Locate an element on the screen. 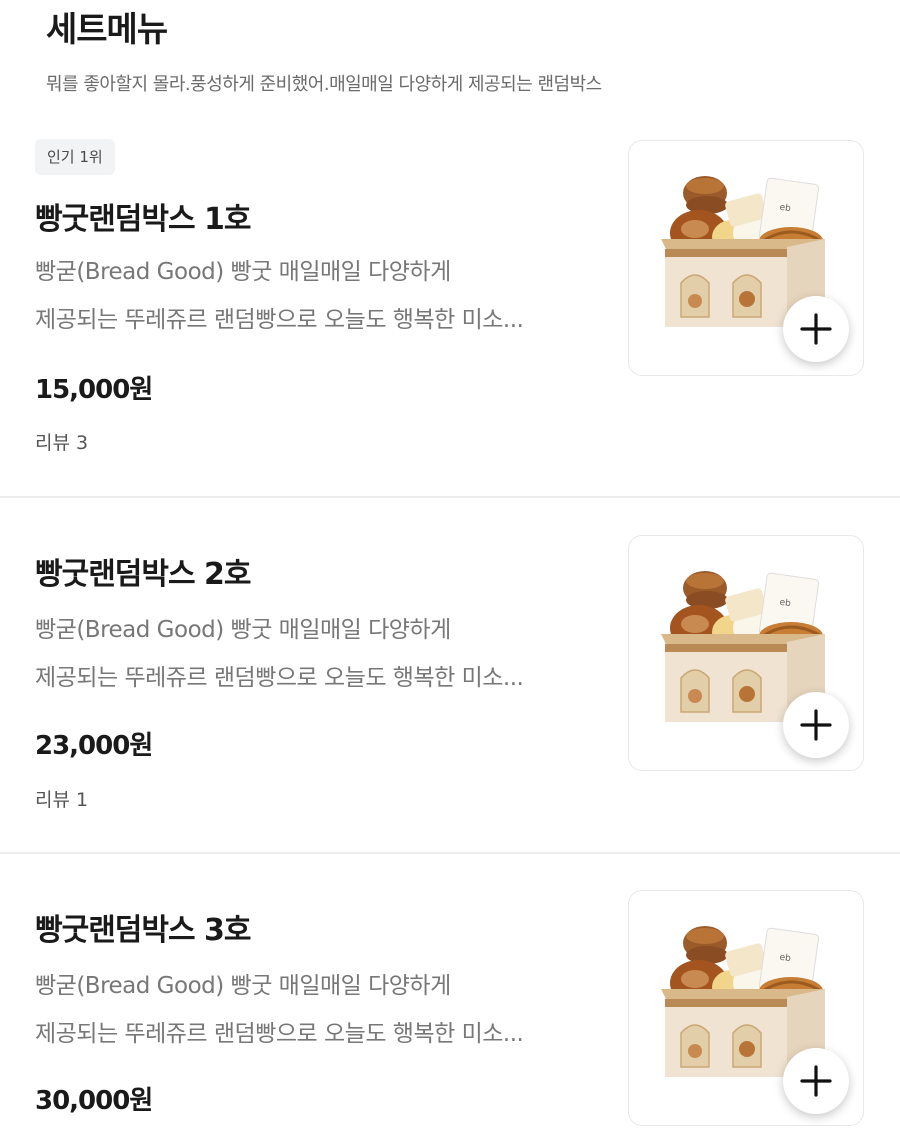 The width and height of the screenshot is (900, 1143). popular-badge: 인기 1위 is located at coordinates (75, 157).